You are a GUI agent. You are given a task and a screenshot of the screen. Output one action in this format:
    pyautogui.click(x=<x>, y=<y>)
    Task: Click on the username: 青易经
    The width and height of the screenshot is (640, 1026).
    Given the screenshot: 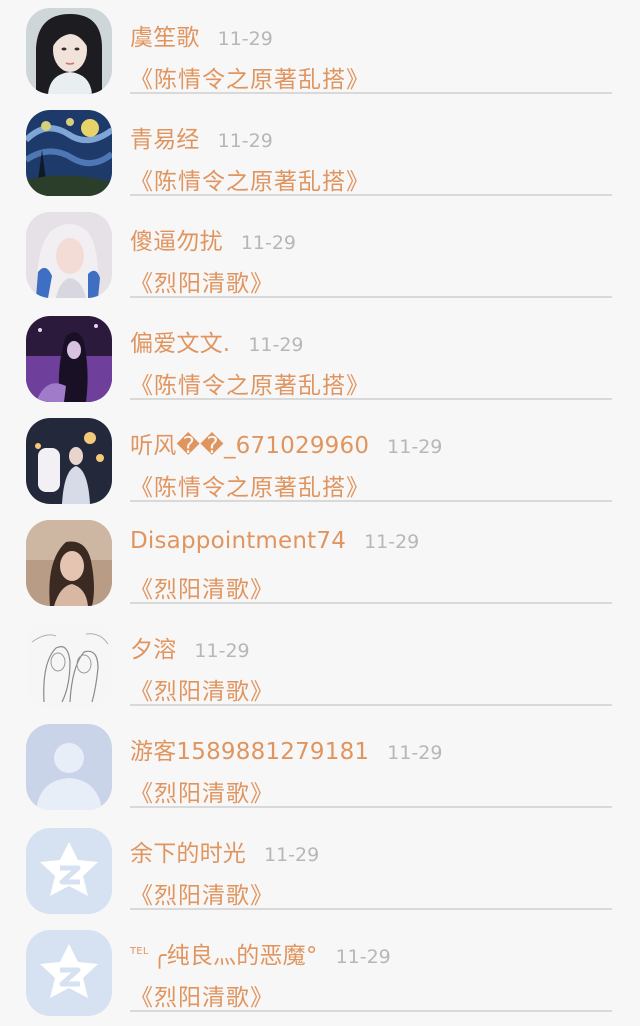 What is the action you would take?
    pyautogui.click(x=165, y=140)
    